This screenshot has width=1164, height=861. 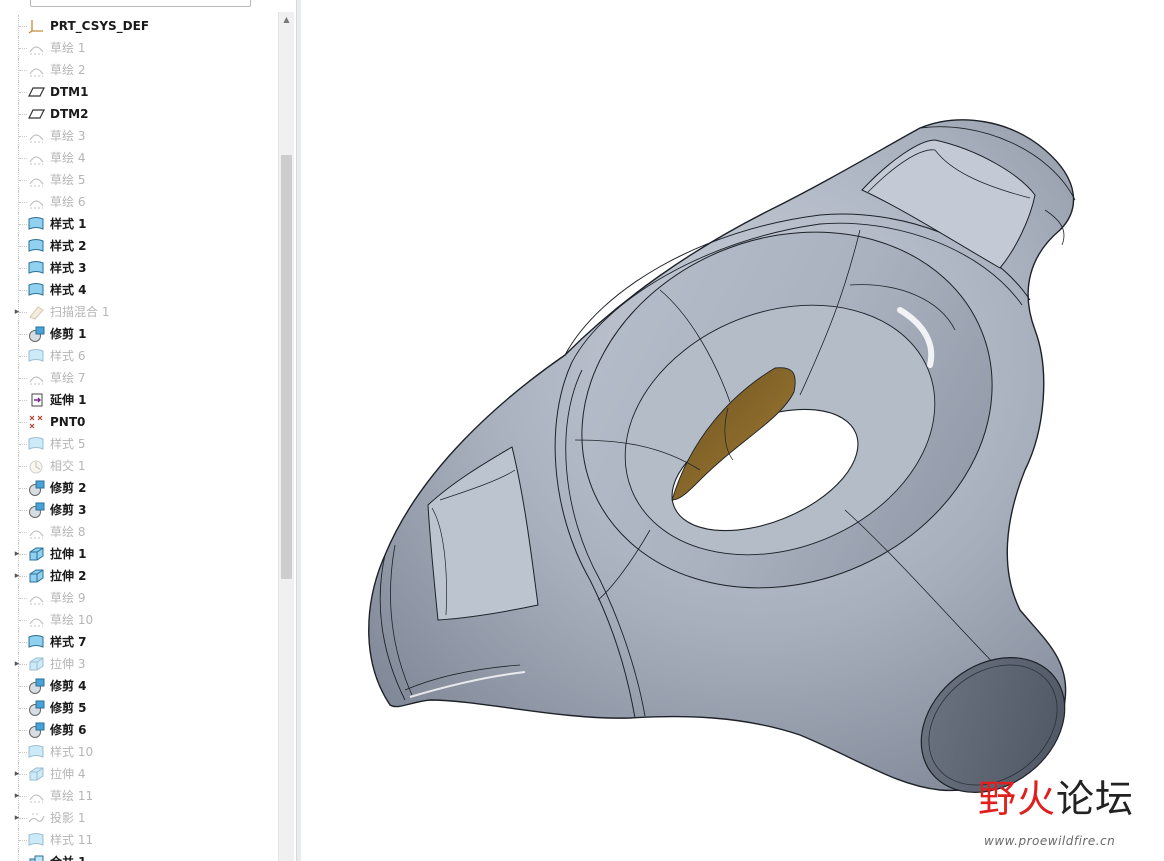 What do you see at coordinates (139, 752) in the screenshot?
I see `tree-item: 样式 10` at bounding box center [139, 752].